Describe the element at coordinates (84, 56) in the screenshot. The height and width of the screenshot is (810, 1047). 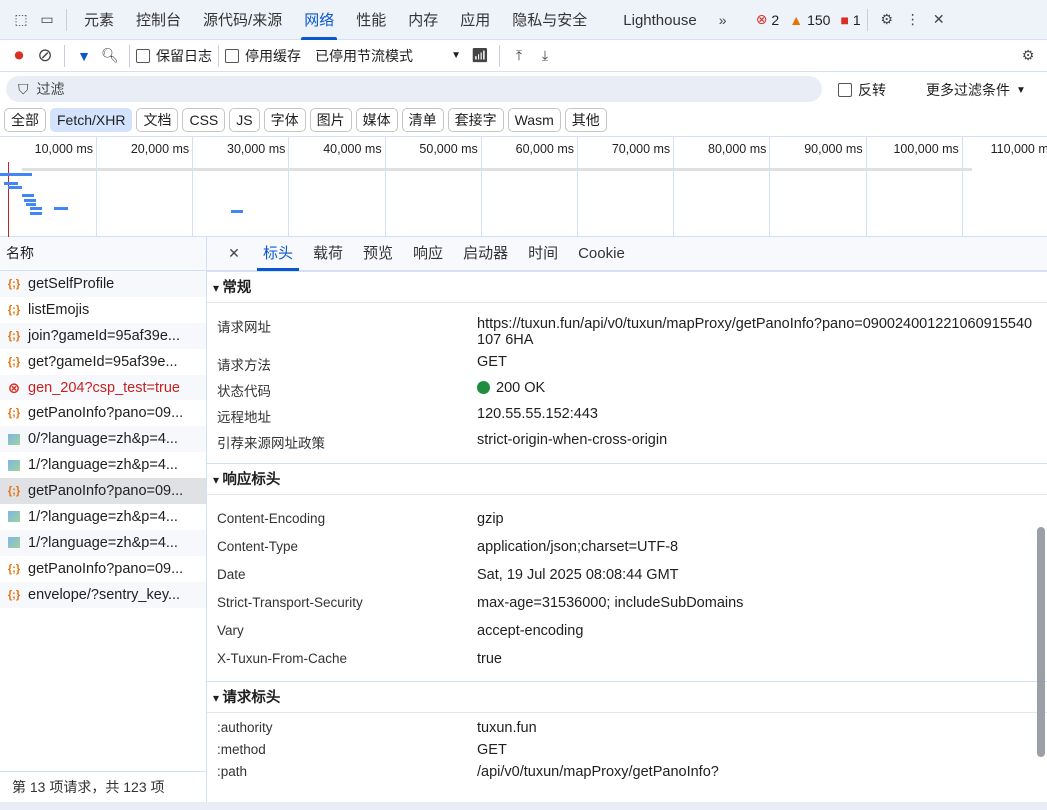
I see `filter-icon: ▼` at that location.